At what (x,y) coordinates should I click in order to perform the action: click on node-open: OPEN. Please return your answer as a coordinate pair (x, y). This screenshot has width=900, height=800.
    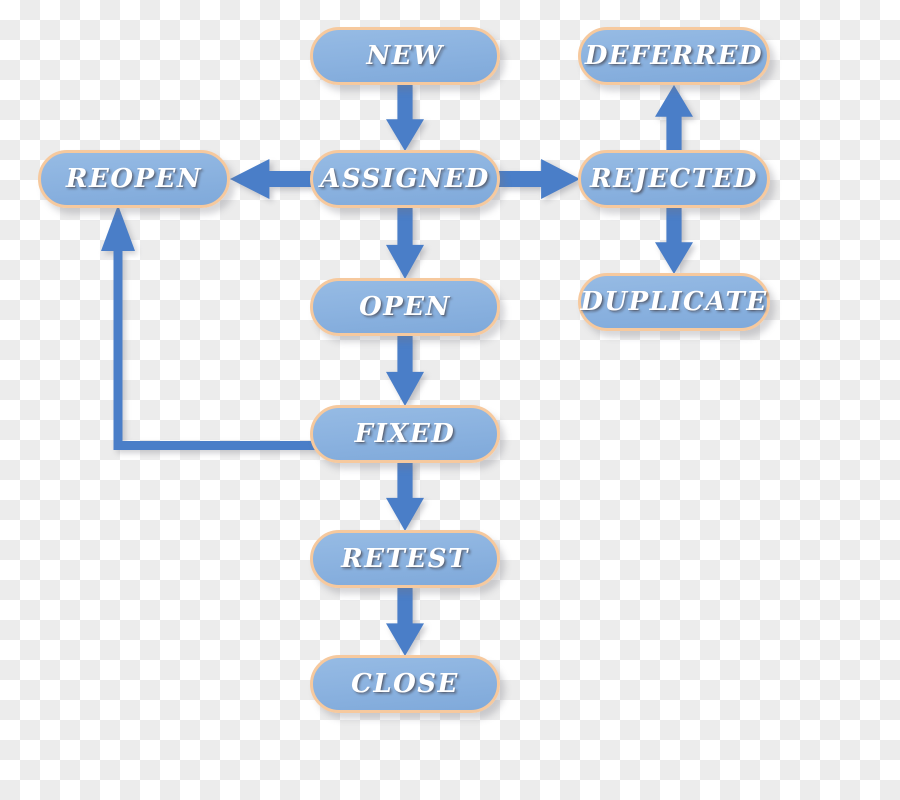
    Looking at the image, I should click on (405, 307).